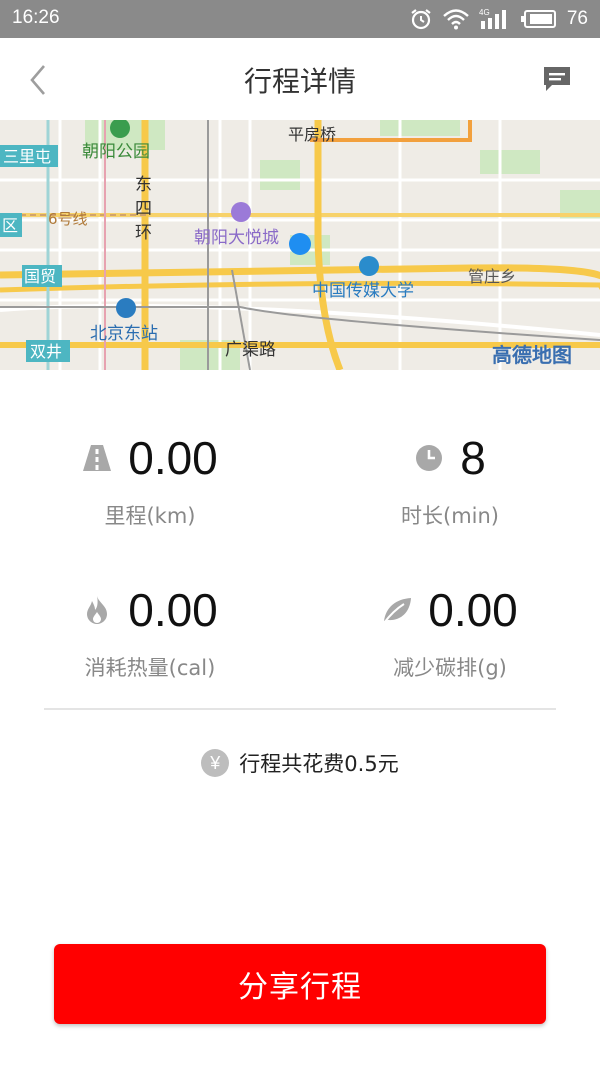 The image size is (600, 1067). What do you see at coordinates (173, 458) in the screenshot?
I see `distance-value: 0.00` at bounding box center [173, 458].